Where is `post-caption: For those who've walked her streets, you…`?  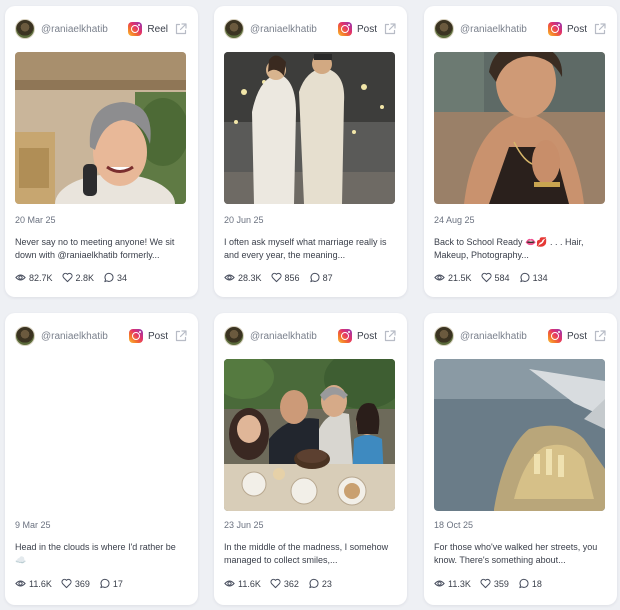 post-caption: For those who've walked her streets, you… is located at coordinates (516, 553).